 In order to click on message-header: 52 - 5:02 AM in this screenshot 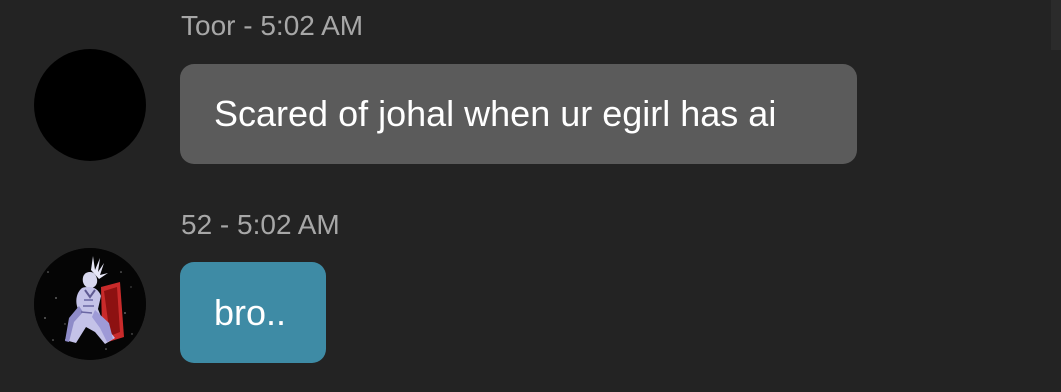, I will do `click(260, 224)`.